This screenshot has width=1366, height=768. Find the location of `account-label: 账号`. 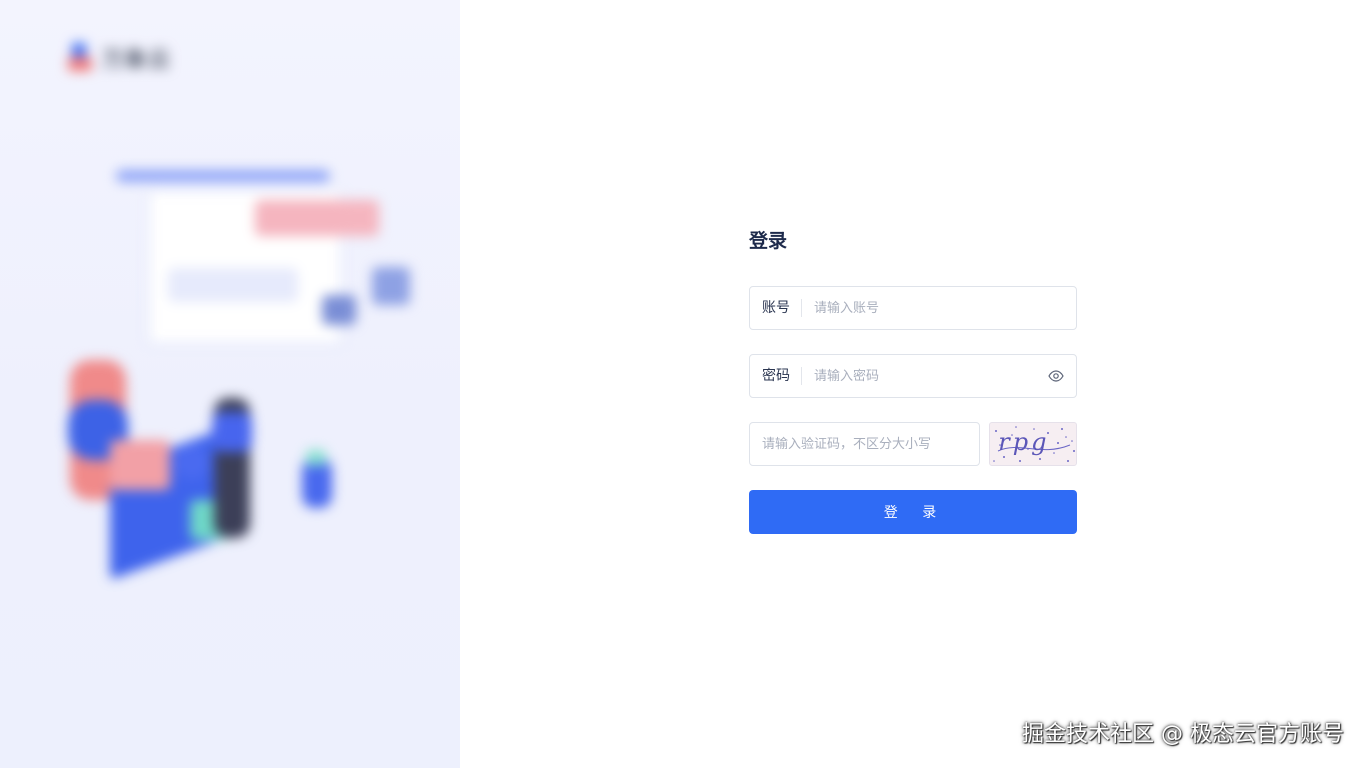

account-label: 账号 is located at coordinates (776, 308).